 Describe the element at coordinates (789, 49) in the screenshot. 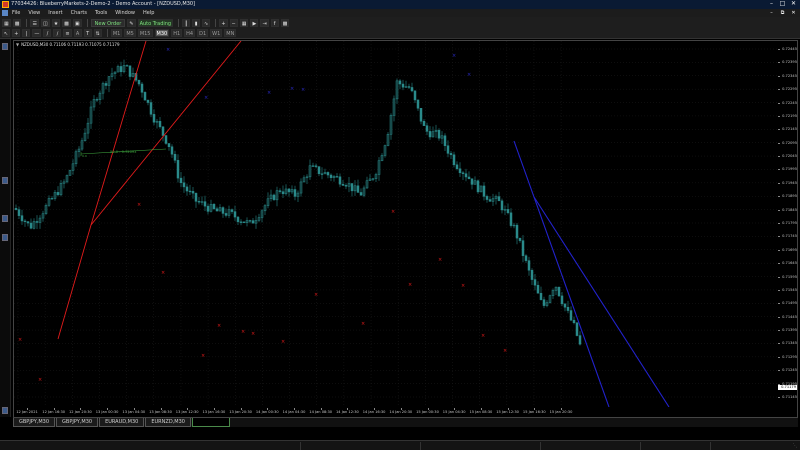

I see `price-label: 0.72445` at that location.